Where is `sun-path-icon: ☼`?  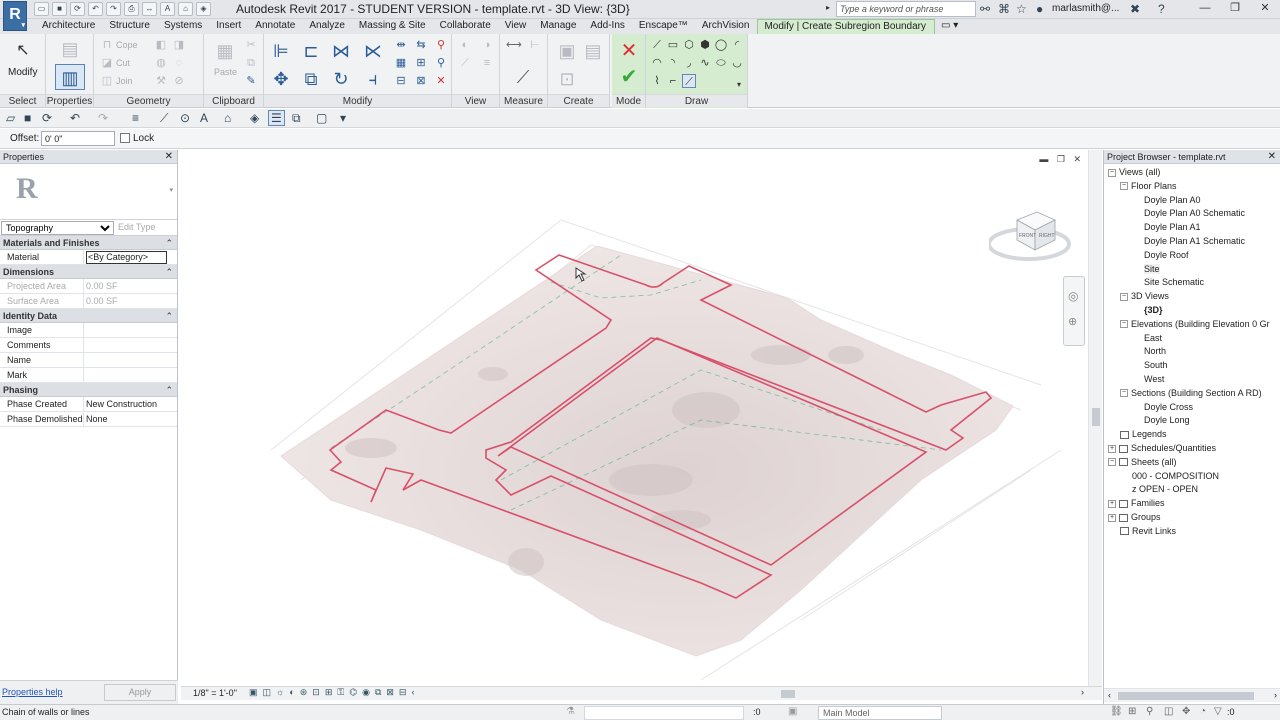 sun-path-icon: ☼ is located at coordinates (282, 692).